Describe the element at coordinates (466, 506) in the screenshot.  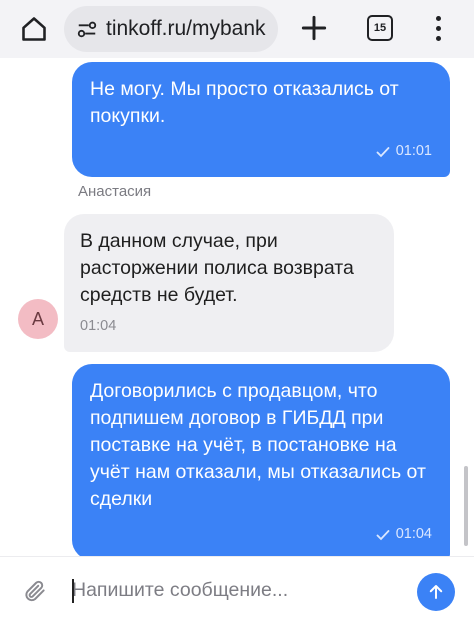
I see `chat-scrollbar` at that location.